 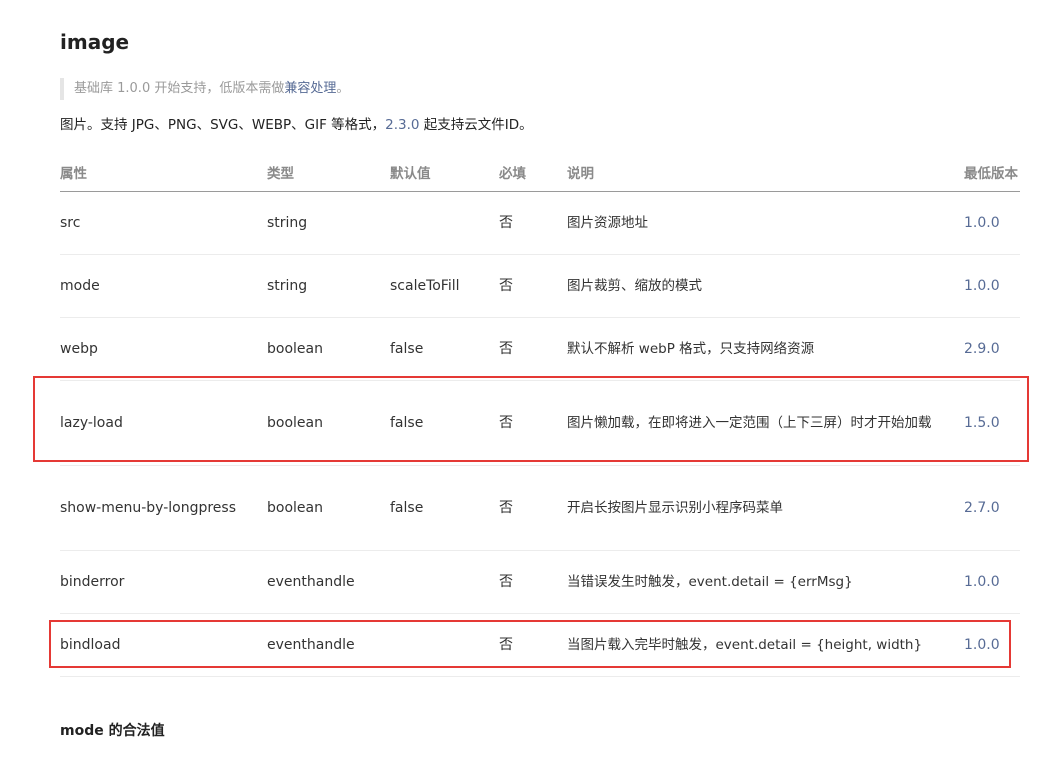 I want to click on attr-description: 图片裁剪、缩放的模式, so click(x=765, y=286).